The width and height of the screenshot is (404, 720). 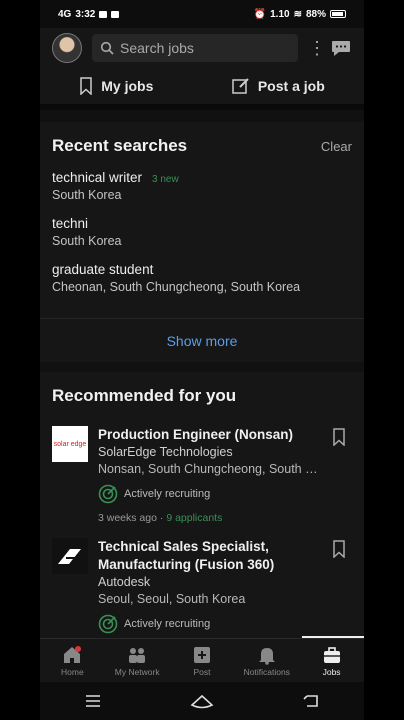 What do you see at coordinates (172, 599) in the screenshot?
I see `job-location: Seoul, Seoul, South Korea` at bounding box center [172, 599].